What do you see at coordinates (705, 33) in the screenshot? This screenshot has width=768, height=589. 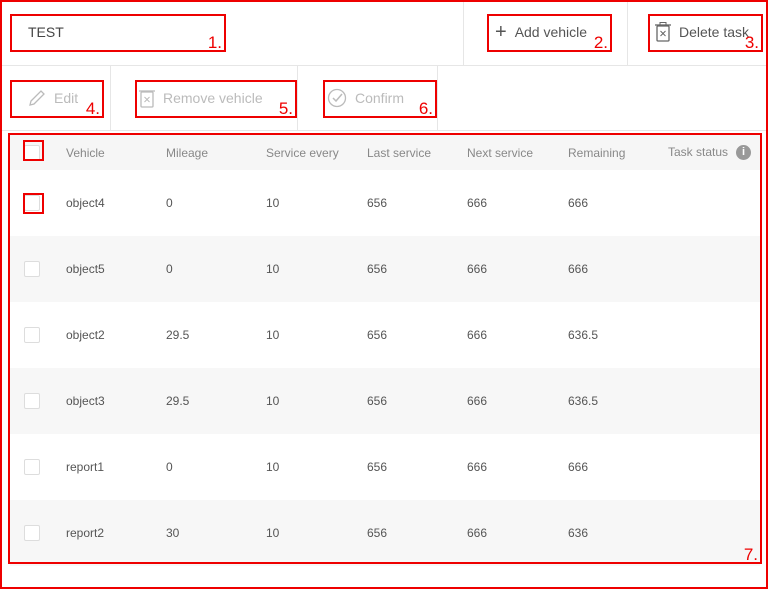 I see `annotation-box: 3.` at bounding box center [705, 33].